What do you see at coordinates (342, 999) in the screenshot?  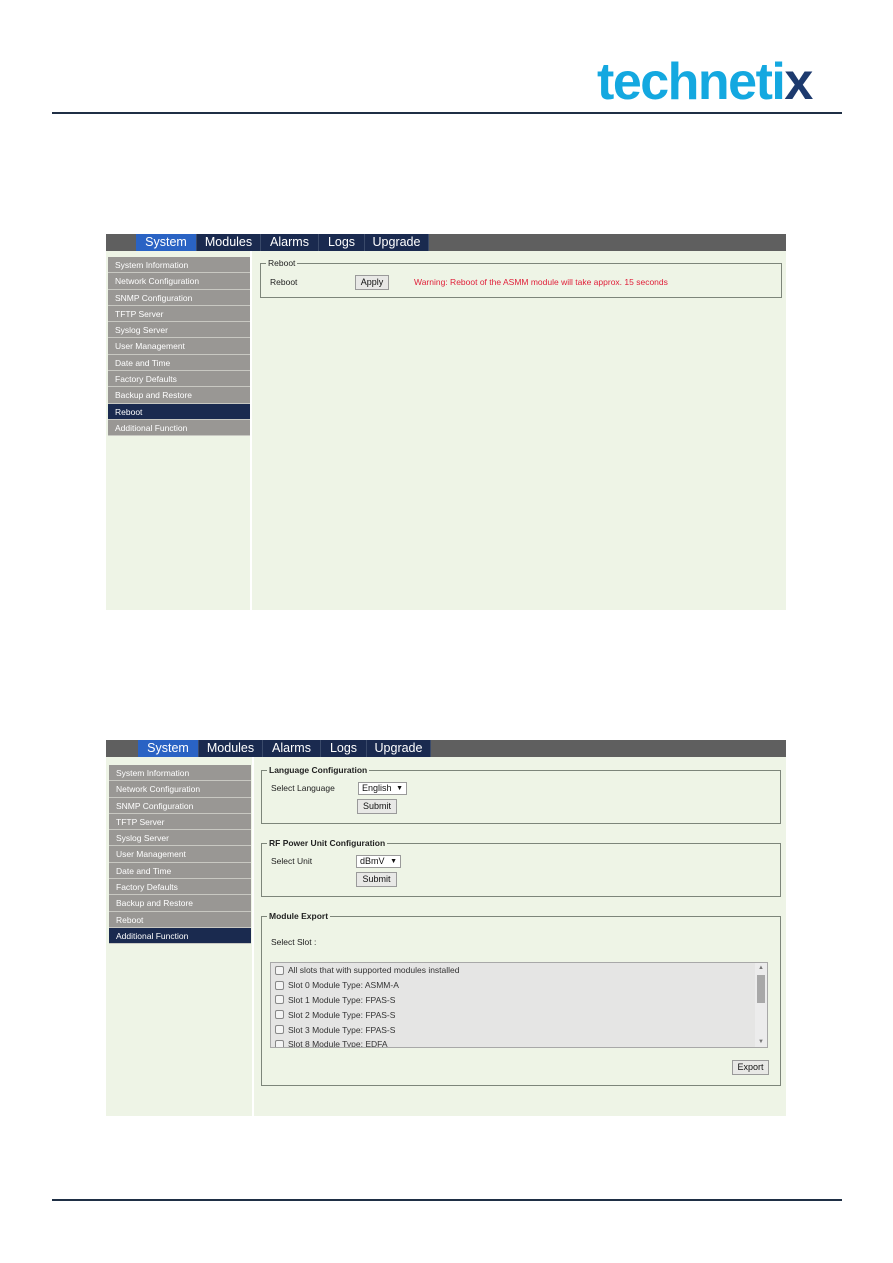 I see `slot-option-label: Slot 1 Module Type: FPAS-S` at bounding box center [342, 999].